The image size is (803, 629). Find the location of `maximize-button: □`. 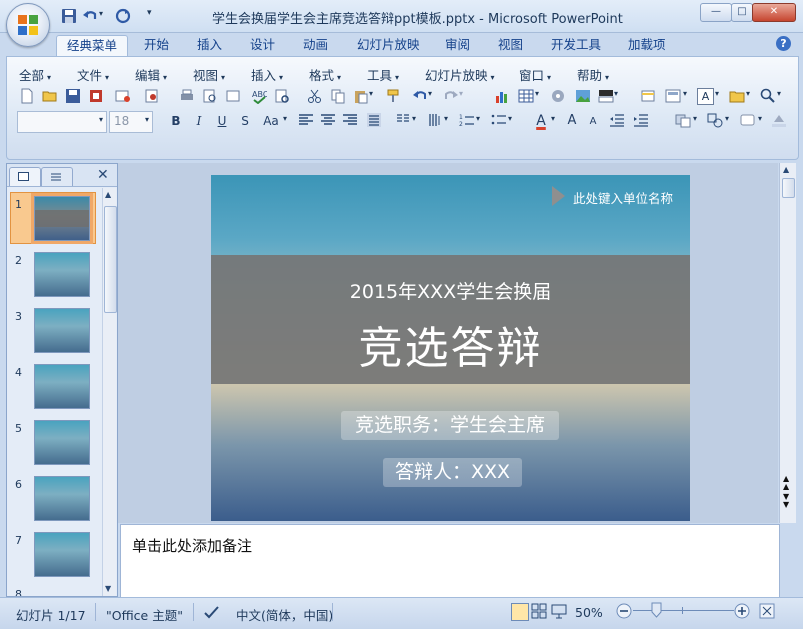

maximize-button: □ is located at coordinates (742, 12).